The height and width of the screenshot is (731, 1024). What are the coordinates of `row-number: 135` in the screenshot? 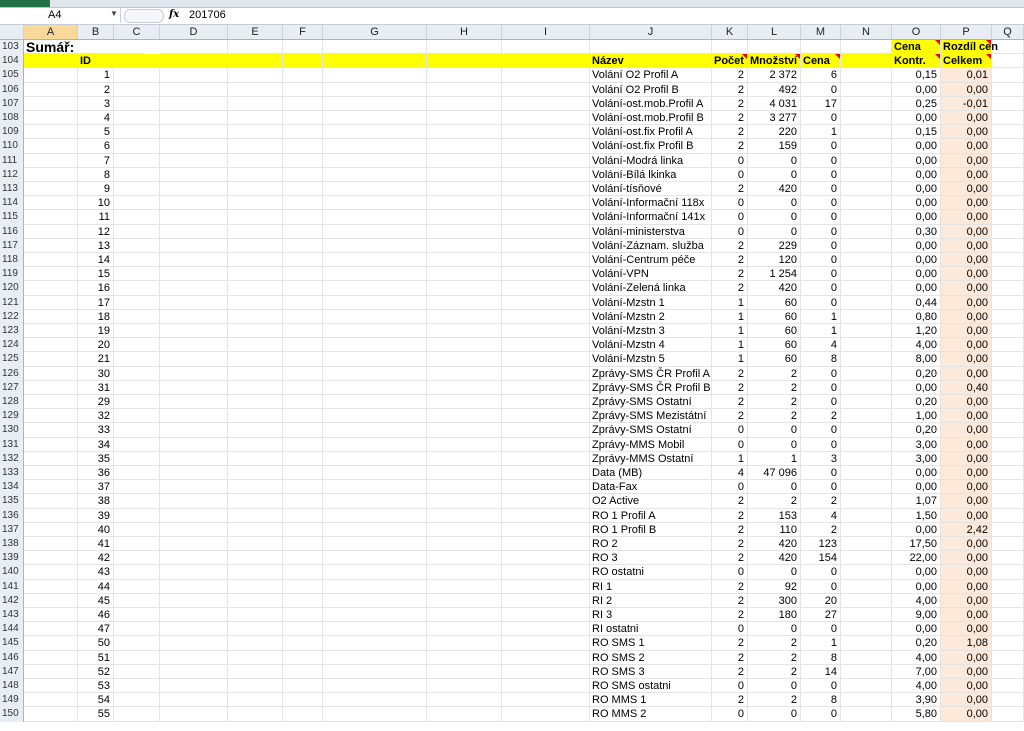 It's located at (12, 501).